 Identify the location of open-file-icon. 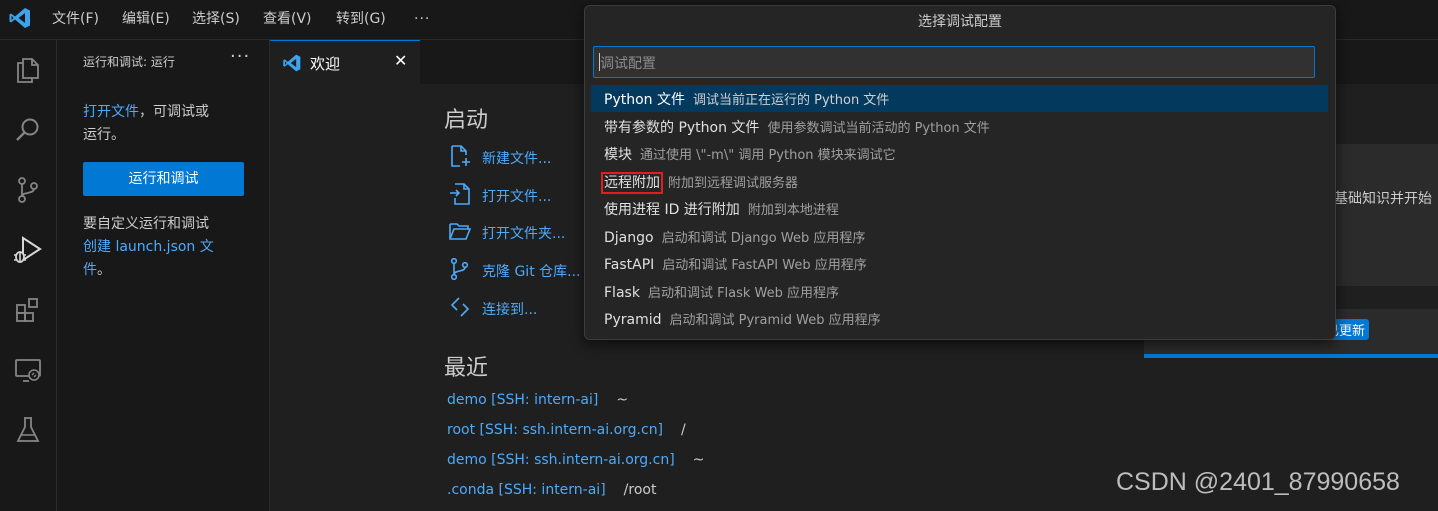
(460, 194).